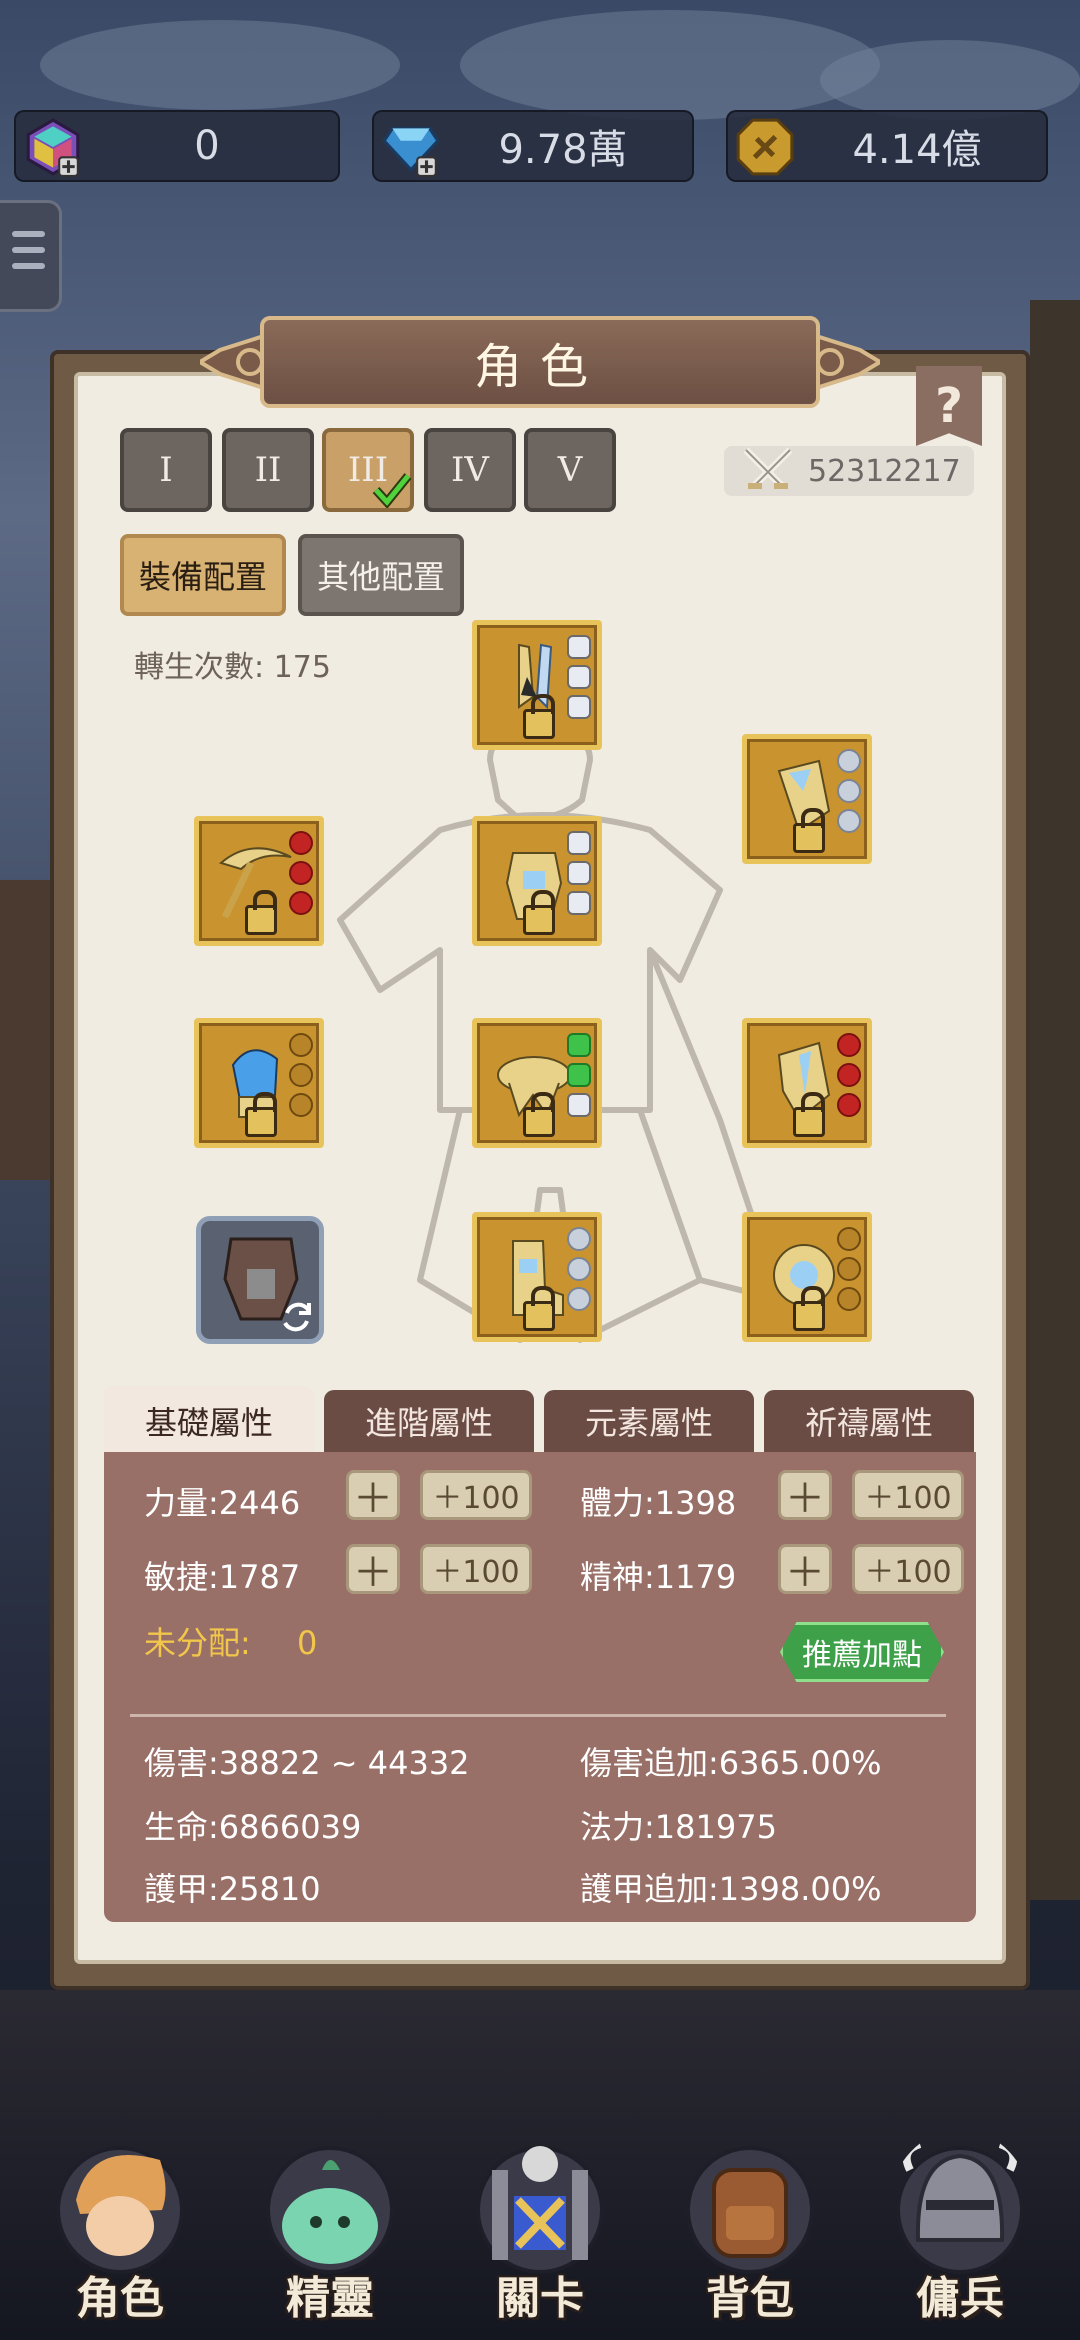  What do you see at coordinates (1055, 1100) in the screenshot?
I see `cliff-right` at bounding box center [1055, 1100].